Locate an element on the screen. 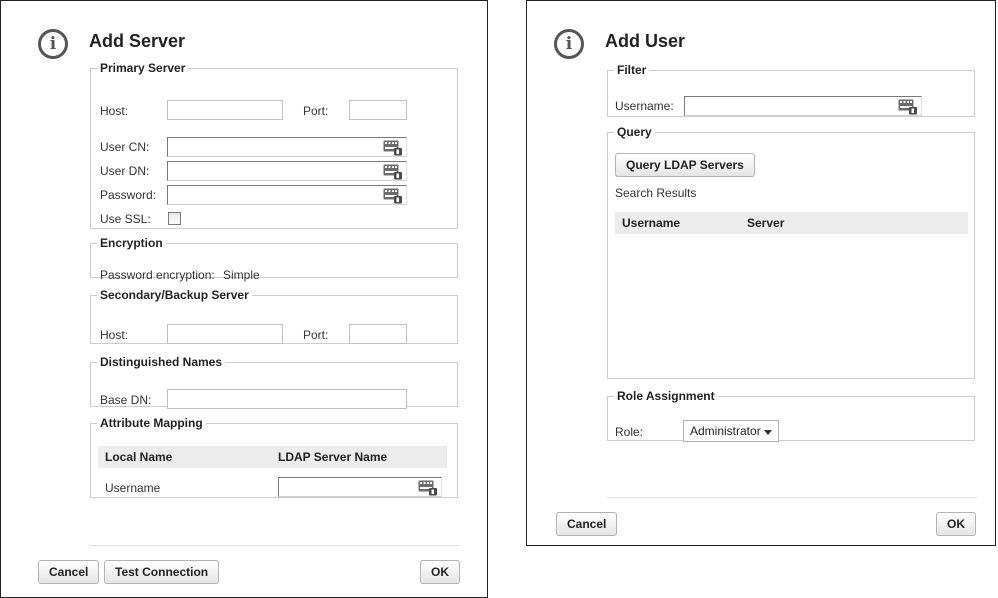  group-legend: Distinguished Names is located at coordinates (161, 362).